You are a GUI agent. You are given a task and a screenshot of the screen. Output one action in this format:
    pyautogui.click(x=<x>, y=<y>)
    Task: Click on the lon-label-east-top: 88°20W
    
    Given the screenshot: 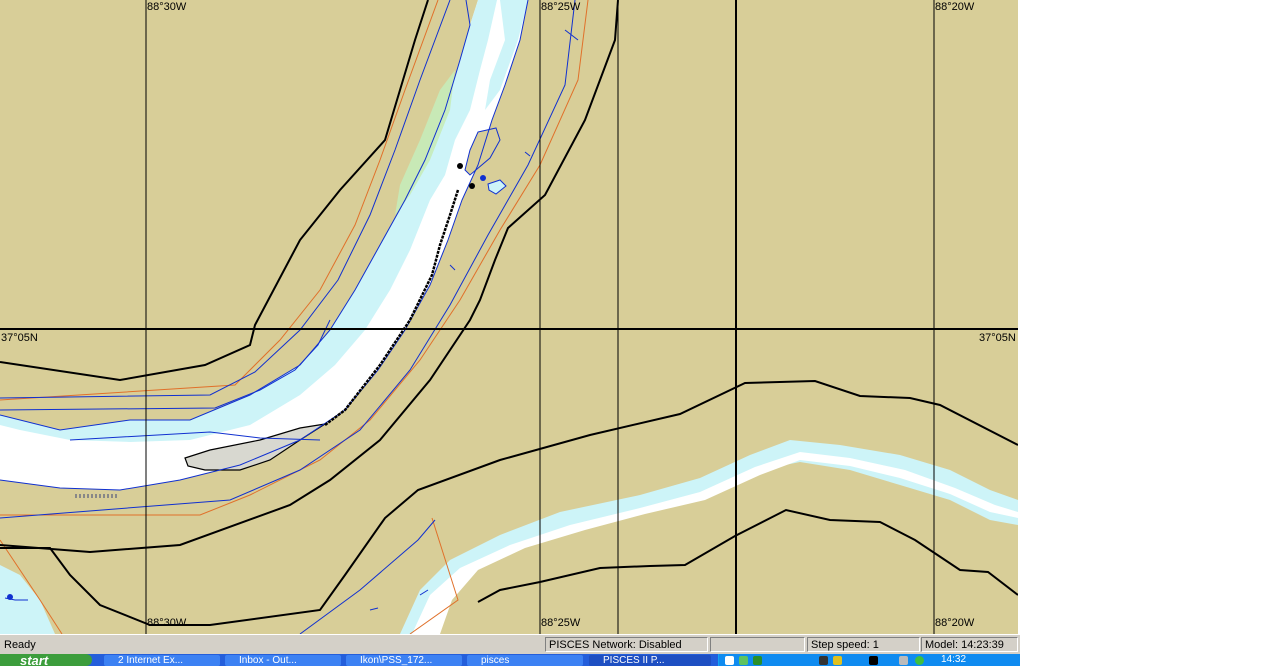 What is the action you would take?
    pyautogui.click(x=955, y=7)
    